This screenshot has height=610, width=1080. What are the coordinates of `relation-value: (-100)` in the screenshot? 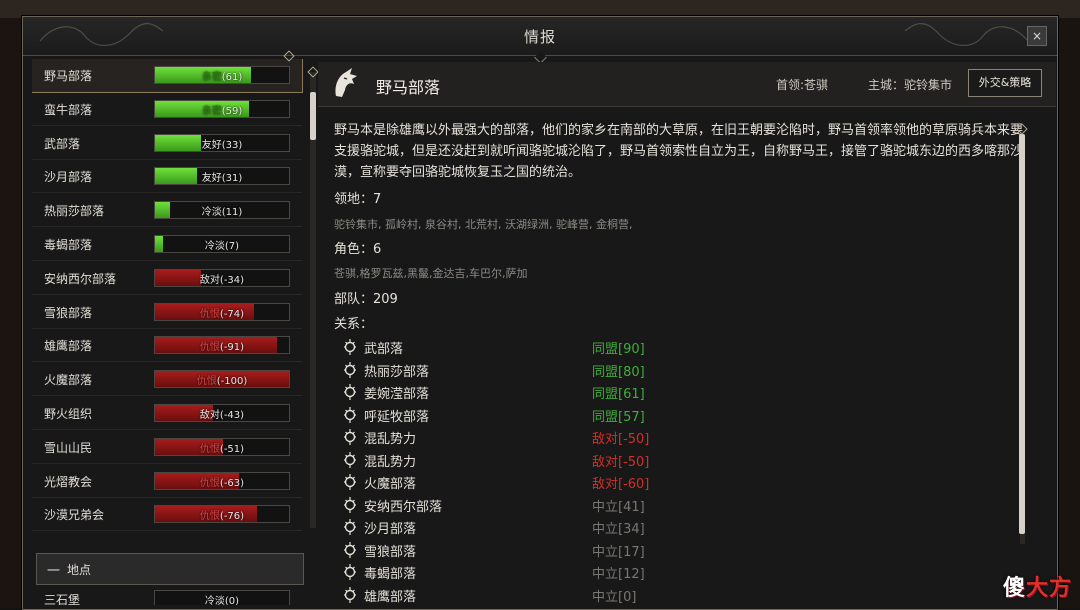 It's located at (232, 382).